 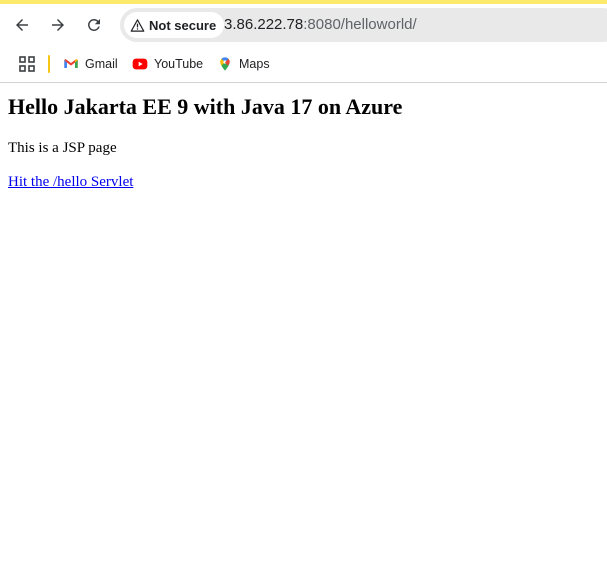 I want to click on apps-button, so click(x=27, y=64).